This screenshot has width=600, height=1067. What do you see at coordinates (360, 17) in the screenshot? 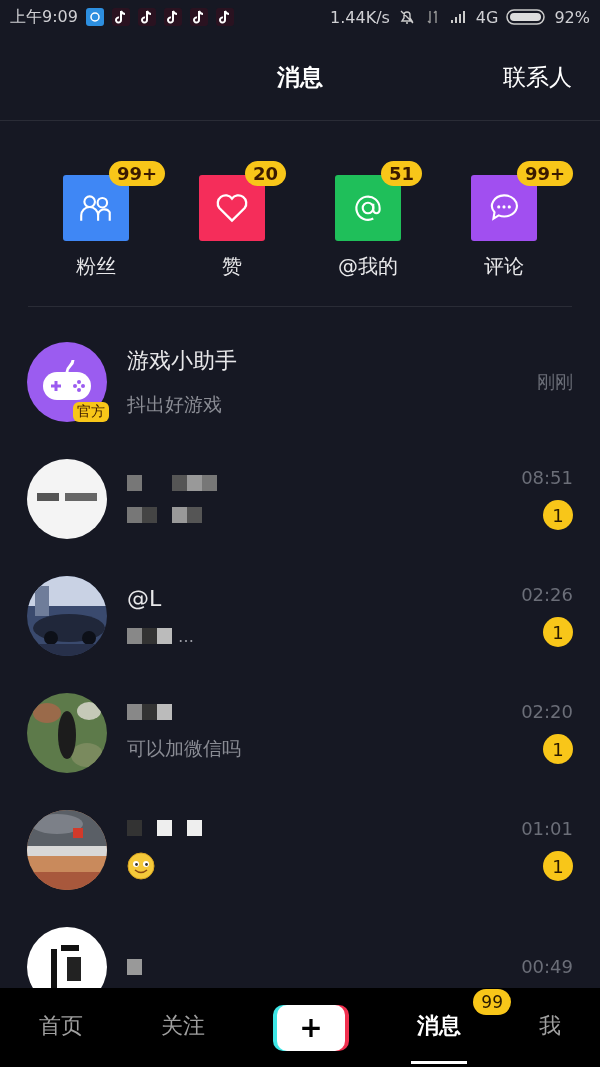
I see `network-speed: 1.44K/s` at bounding box center [360, 17].